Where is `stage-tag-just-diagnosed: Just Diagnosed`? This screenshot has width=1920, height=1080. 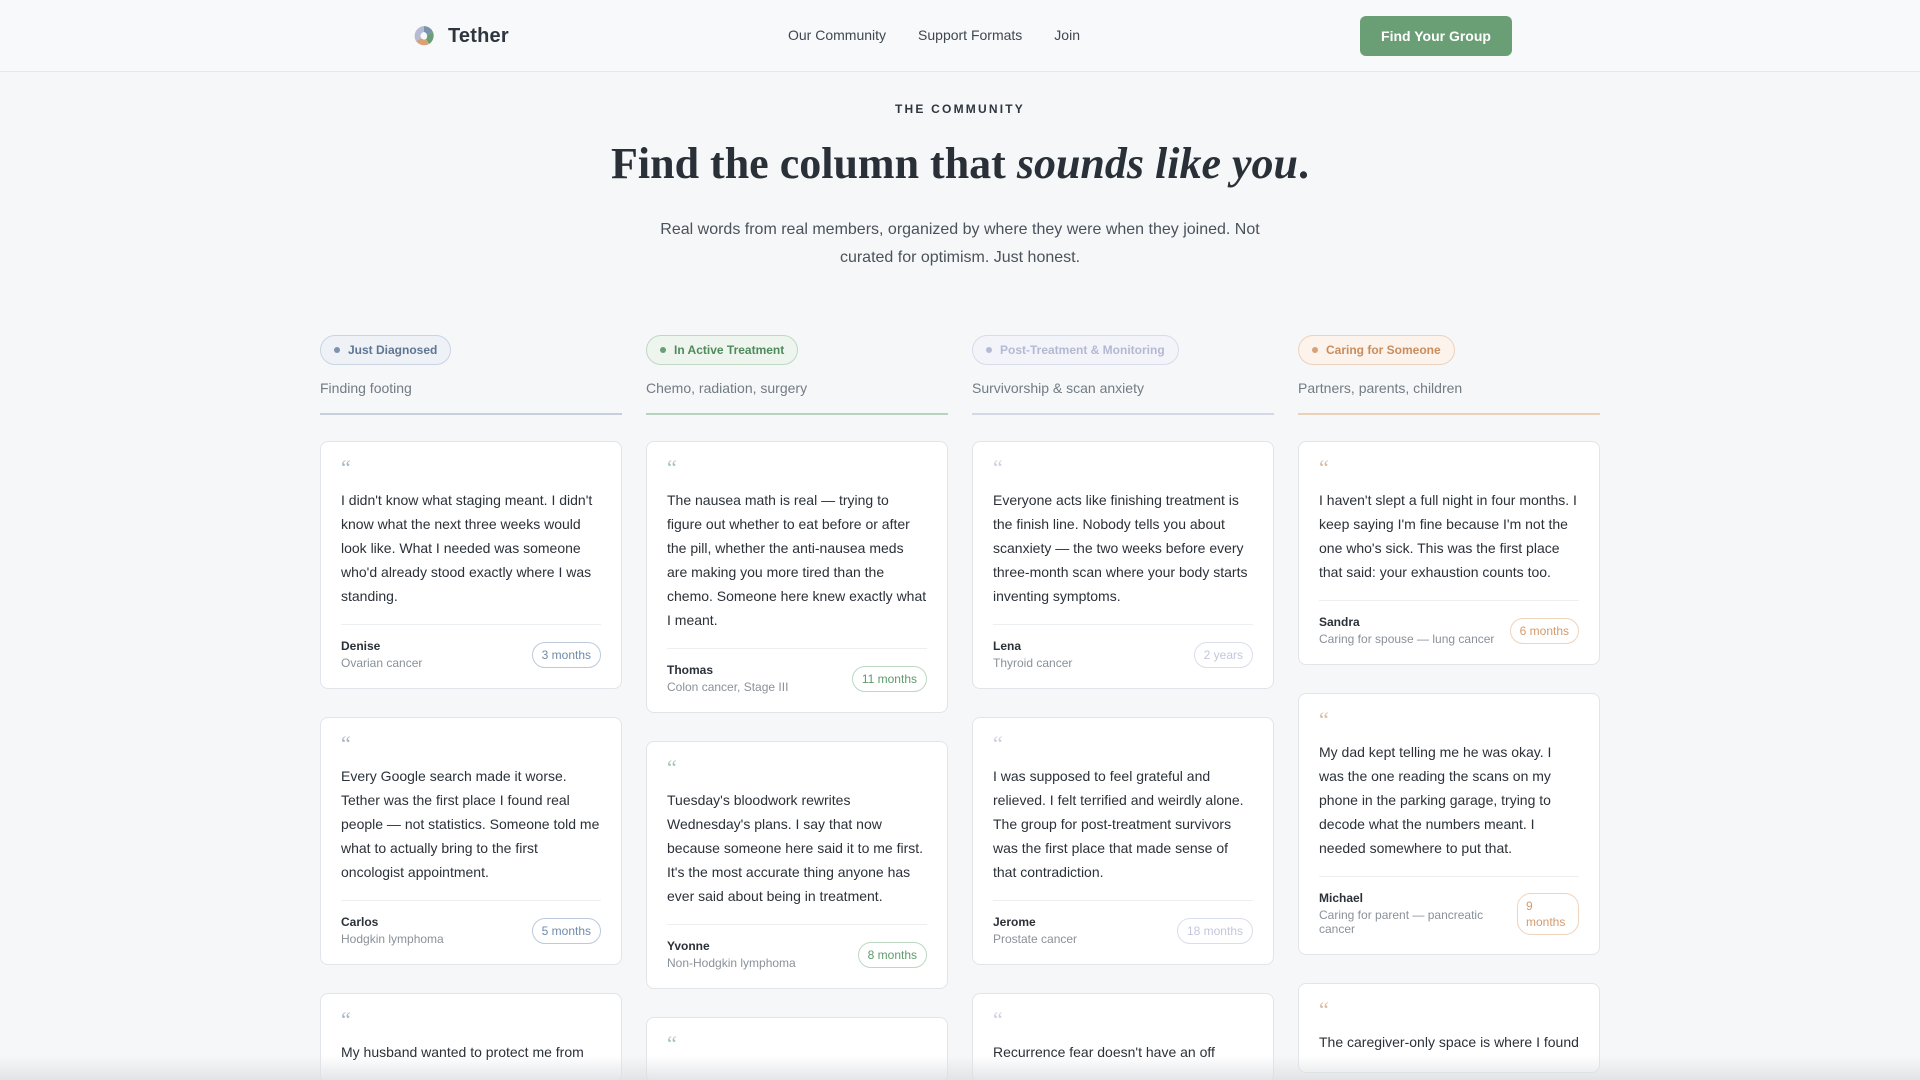 stage-tag-just-diagnosed: Just Diagnosed is located at coordinates (386, 350).